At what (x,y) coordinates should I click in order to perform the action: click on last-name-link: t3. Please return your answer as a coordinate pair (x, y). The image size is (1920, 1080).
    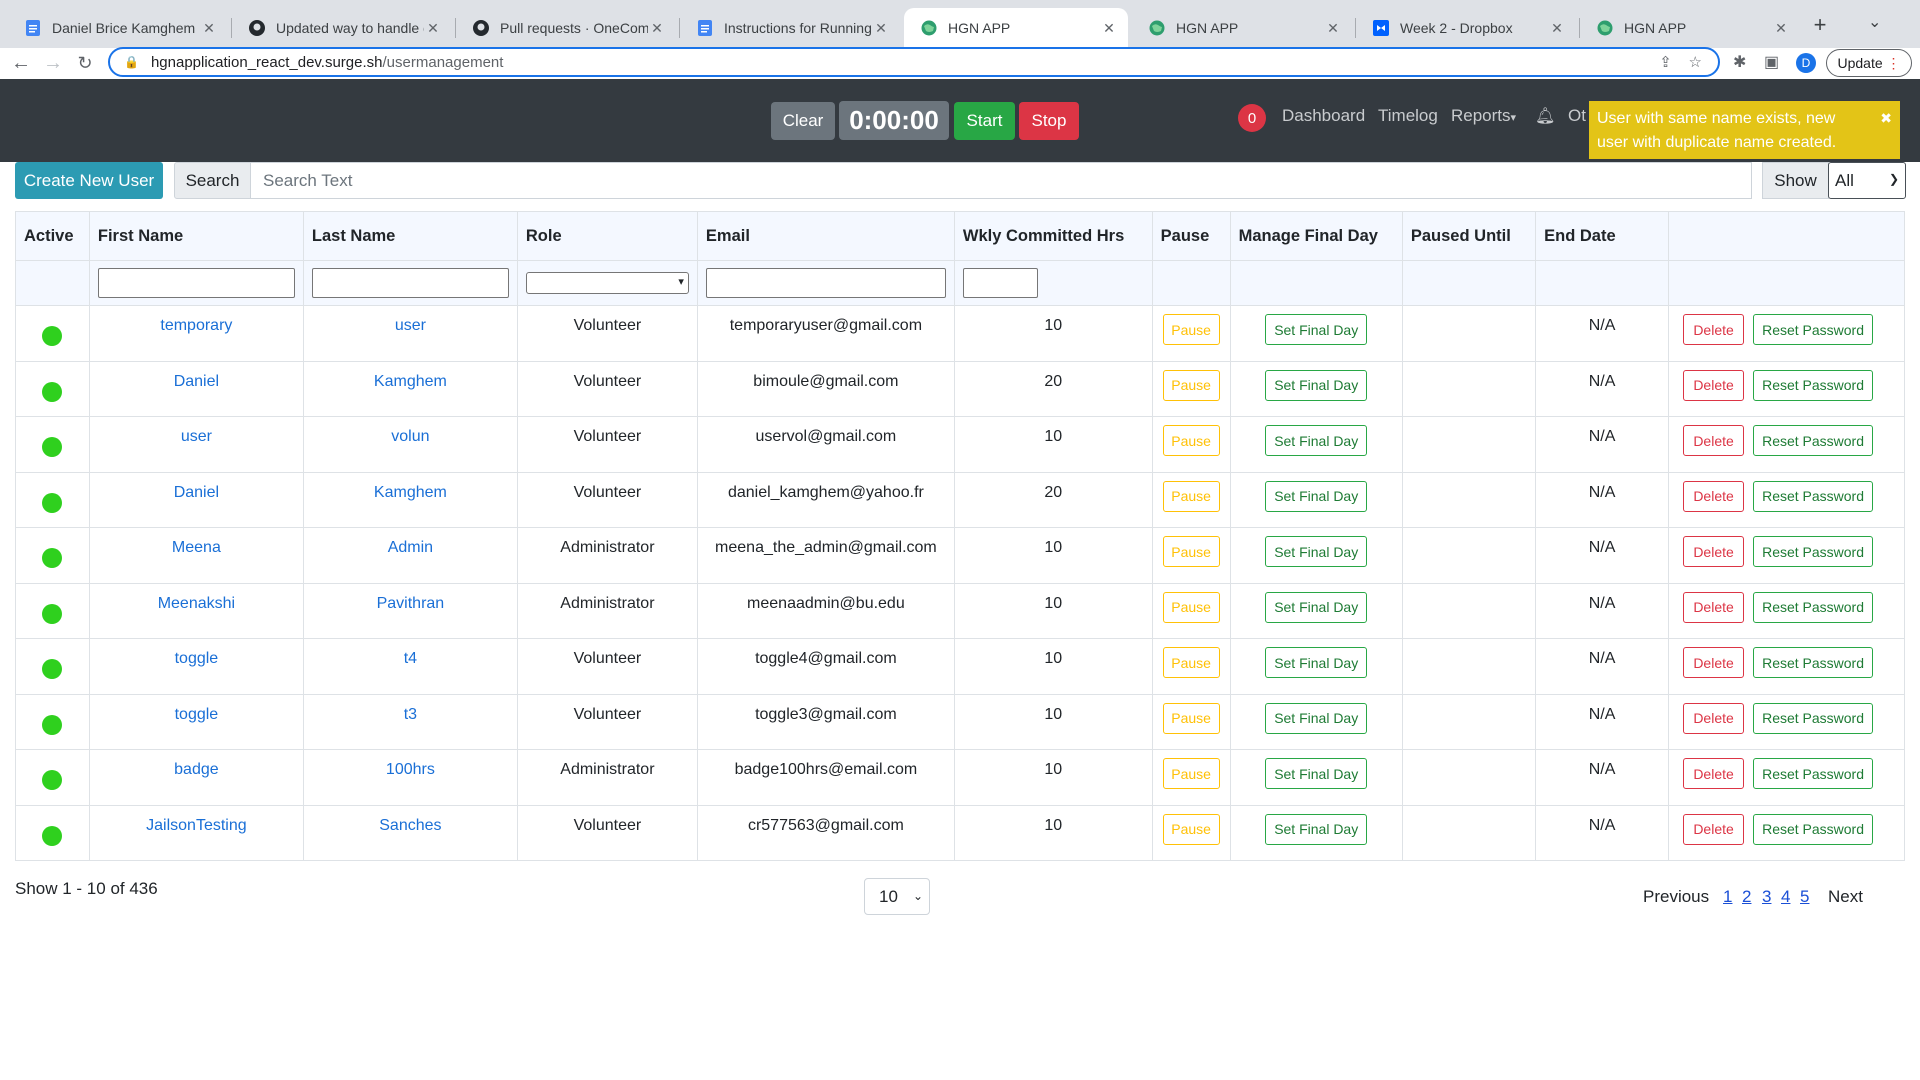
    Looking at the image, I should click on (410, 714).